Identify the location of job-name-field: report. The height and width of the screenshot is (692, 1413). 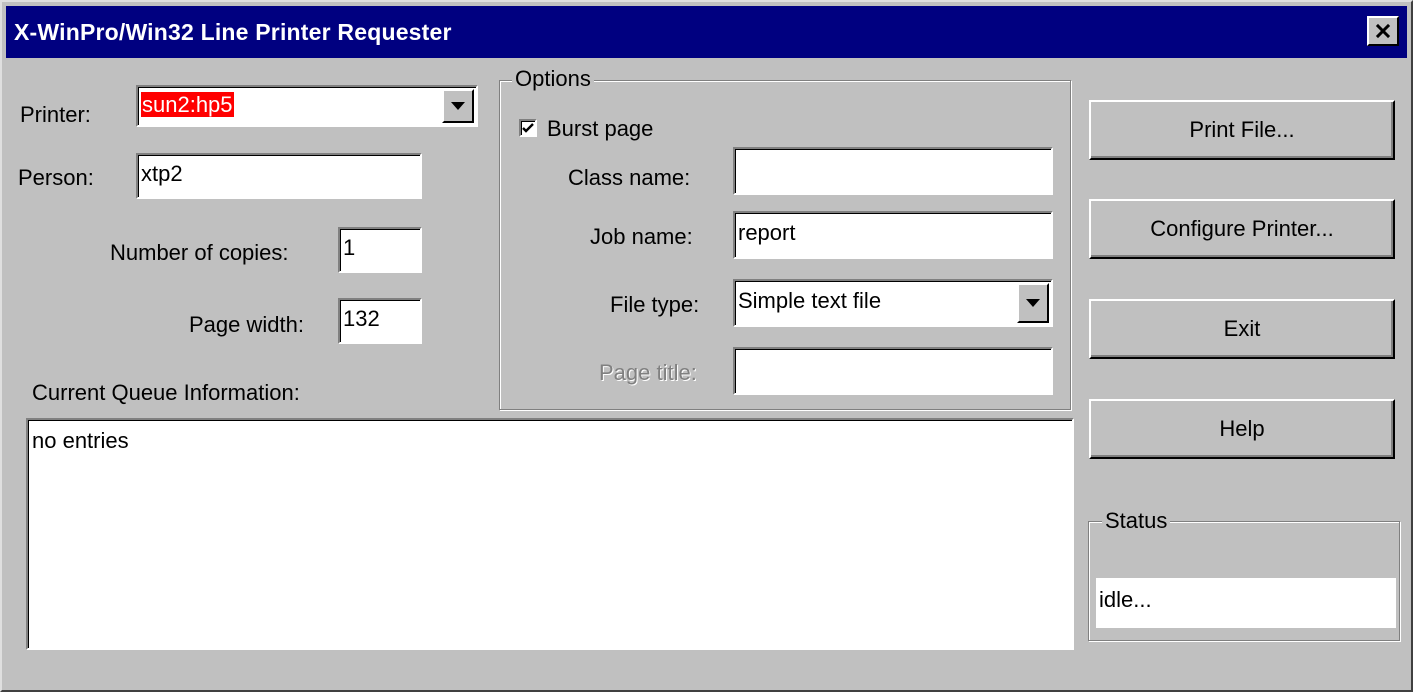
(893, 235).